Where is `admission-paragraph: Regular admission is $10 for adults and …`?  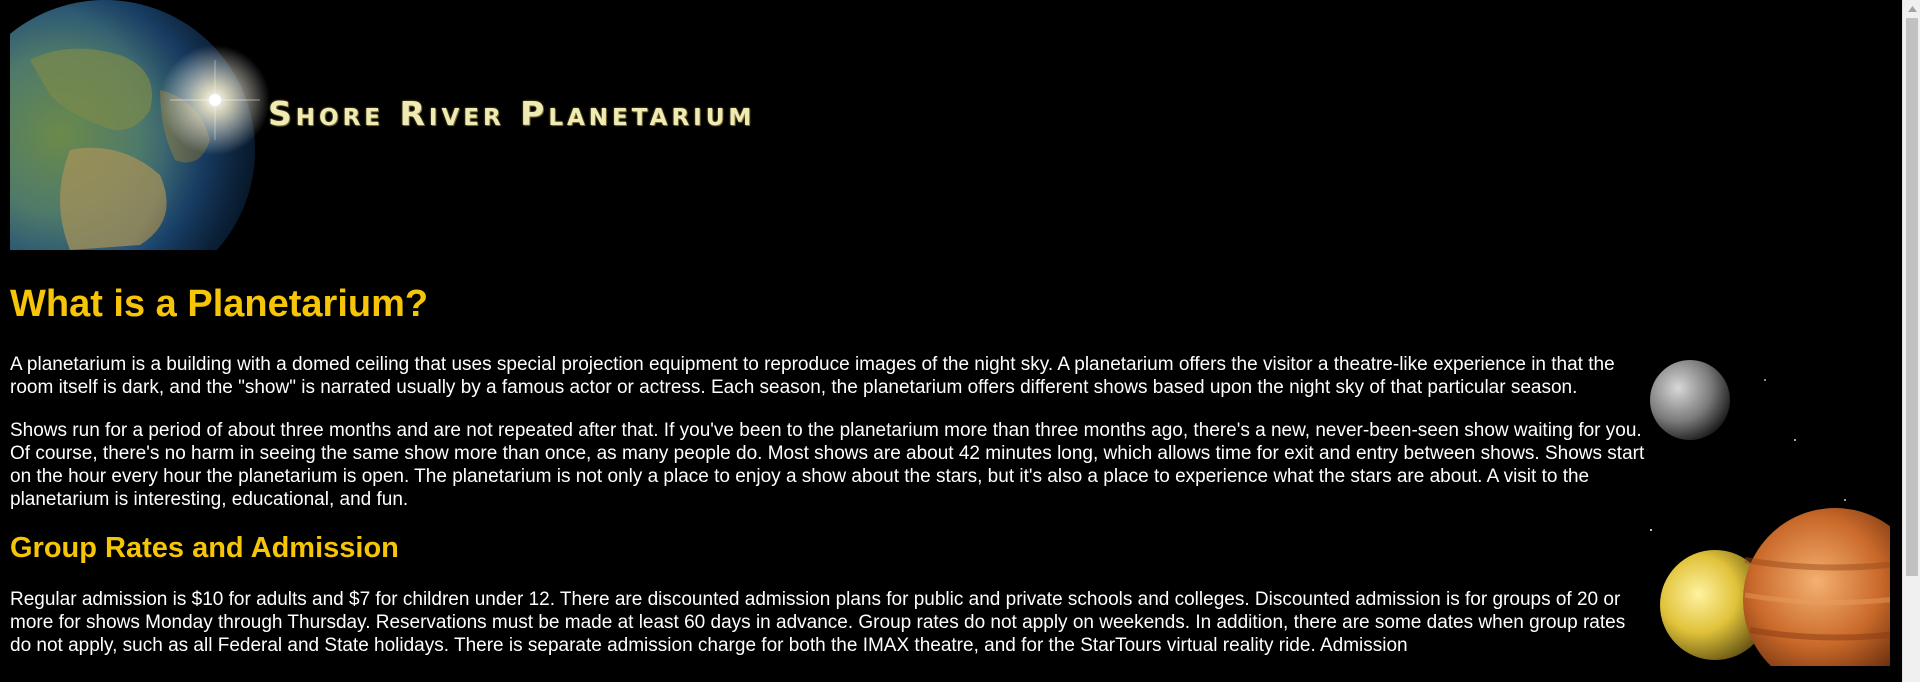 admission-paragraph: Regular admission is $10 for adults and … is located at coordinates (818, 622).